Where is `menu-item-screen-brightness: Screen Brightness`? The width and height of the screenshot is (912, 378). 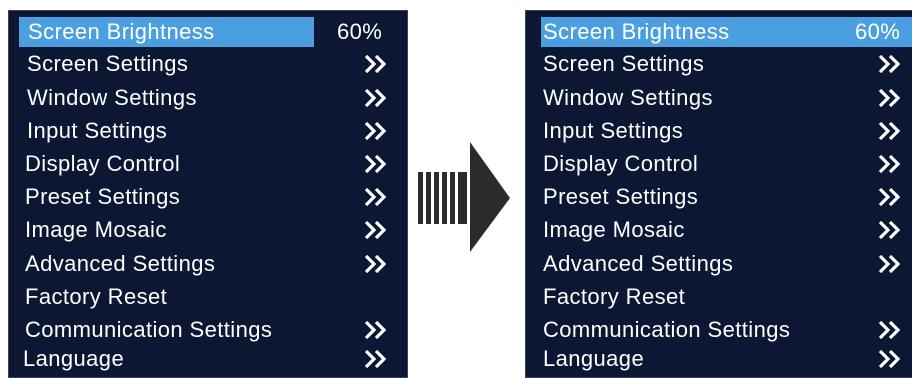
menu-item-screen-brightness: Screen Brightness is located at coordinates (166, 32).